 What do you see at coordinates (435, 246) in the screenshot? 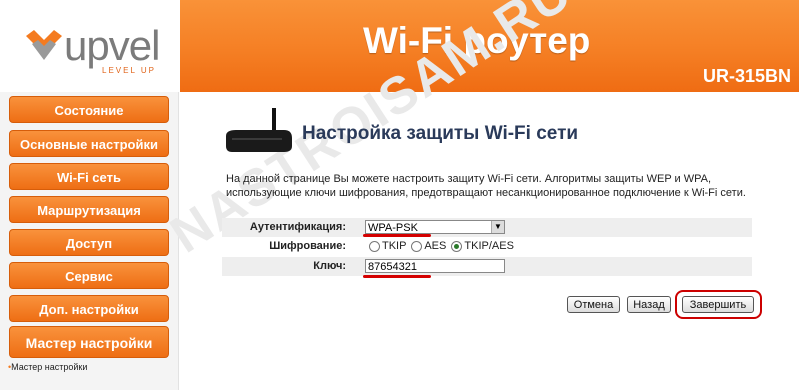
I see `radio-aes-label: AES` at bounding box center [435, 246].